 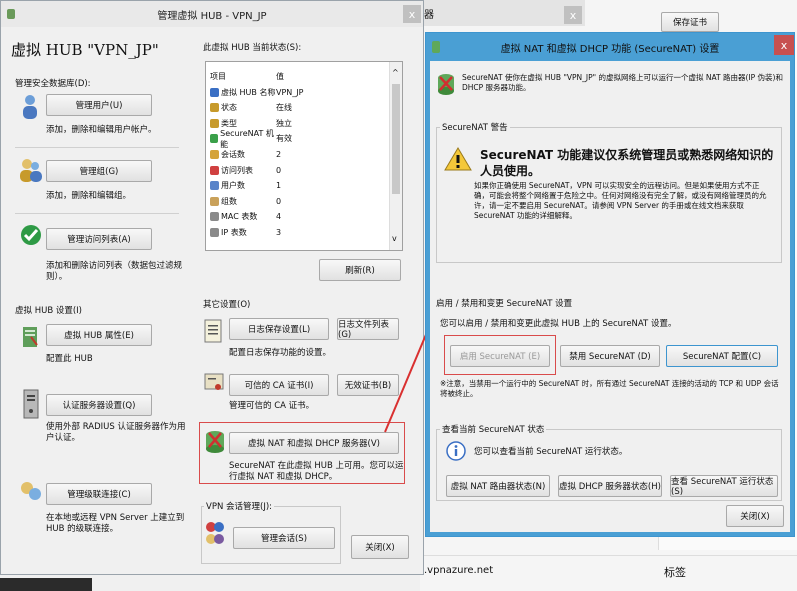 I want to click on enable-group-label: 启用 / 禁用和变更 SecureNAT 设置, so click(x=504, y=304).